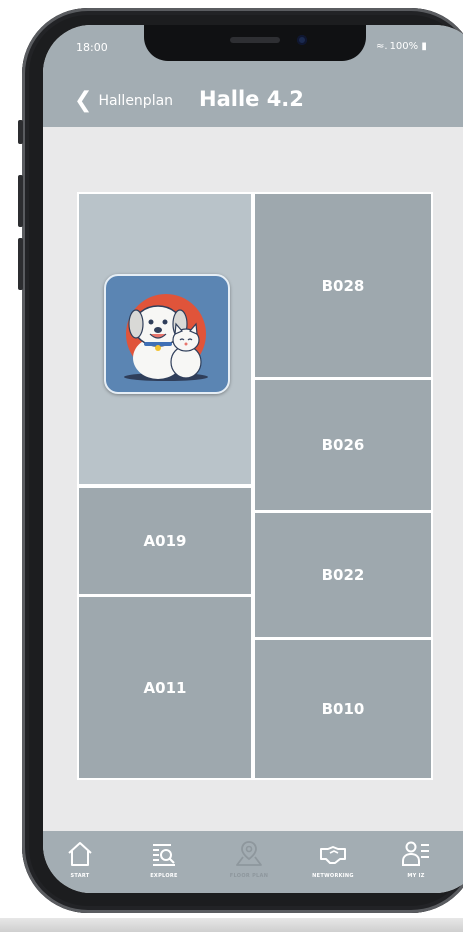 The width and height of the screenshot is (463, 932). Describe the element at coordinates (92, 47) in the screenshot. I see `status-time: 18:00` at that location.